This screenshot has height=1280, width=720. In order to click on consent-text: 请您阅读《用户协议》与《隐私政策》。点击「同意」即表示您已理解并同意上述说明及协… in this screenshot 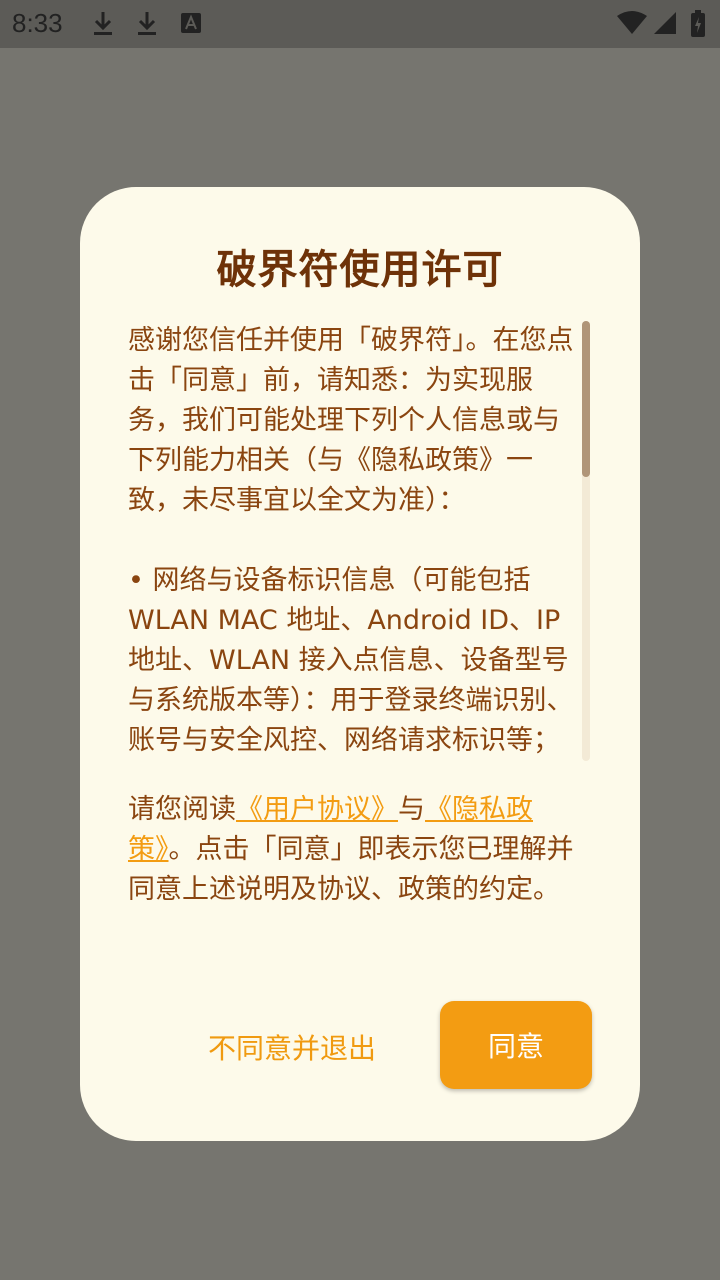, I will do `click(363, 850)`.